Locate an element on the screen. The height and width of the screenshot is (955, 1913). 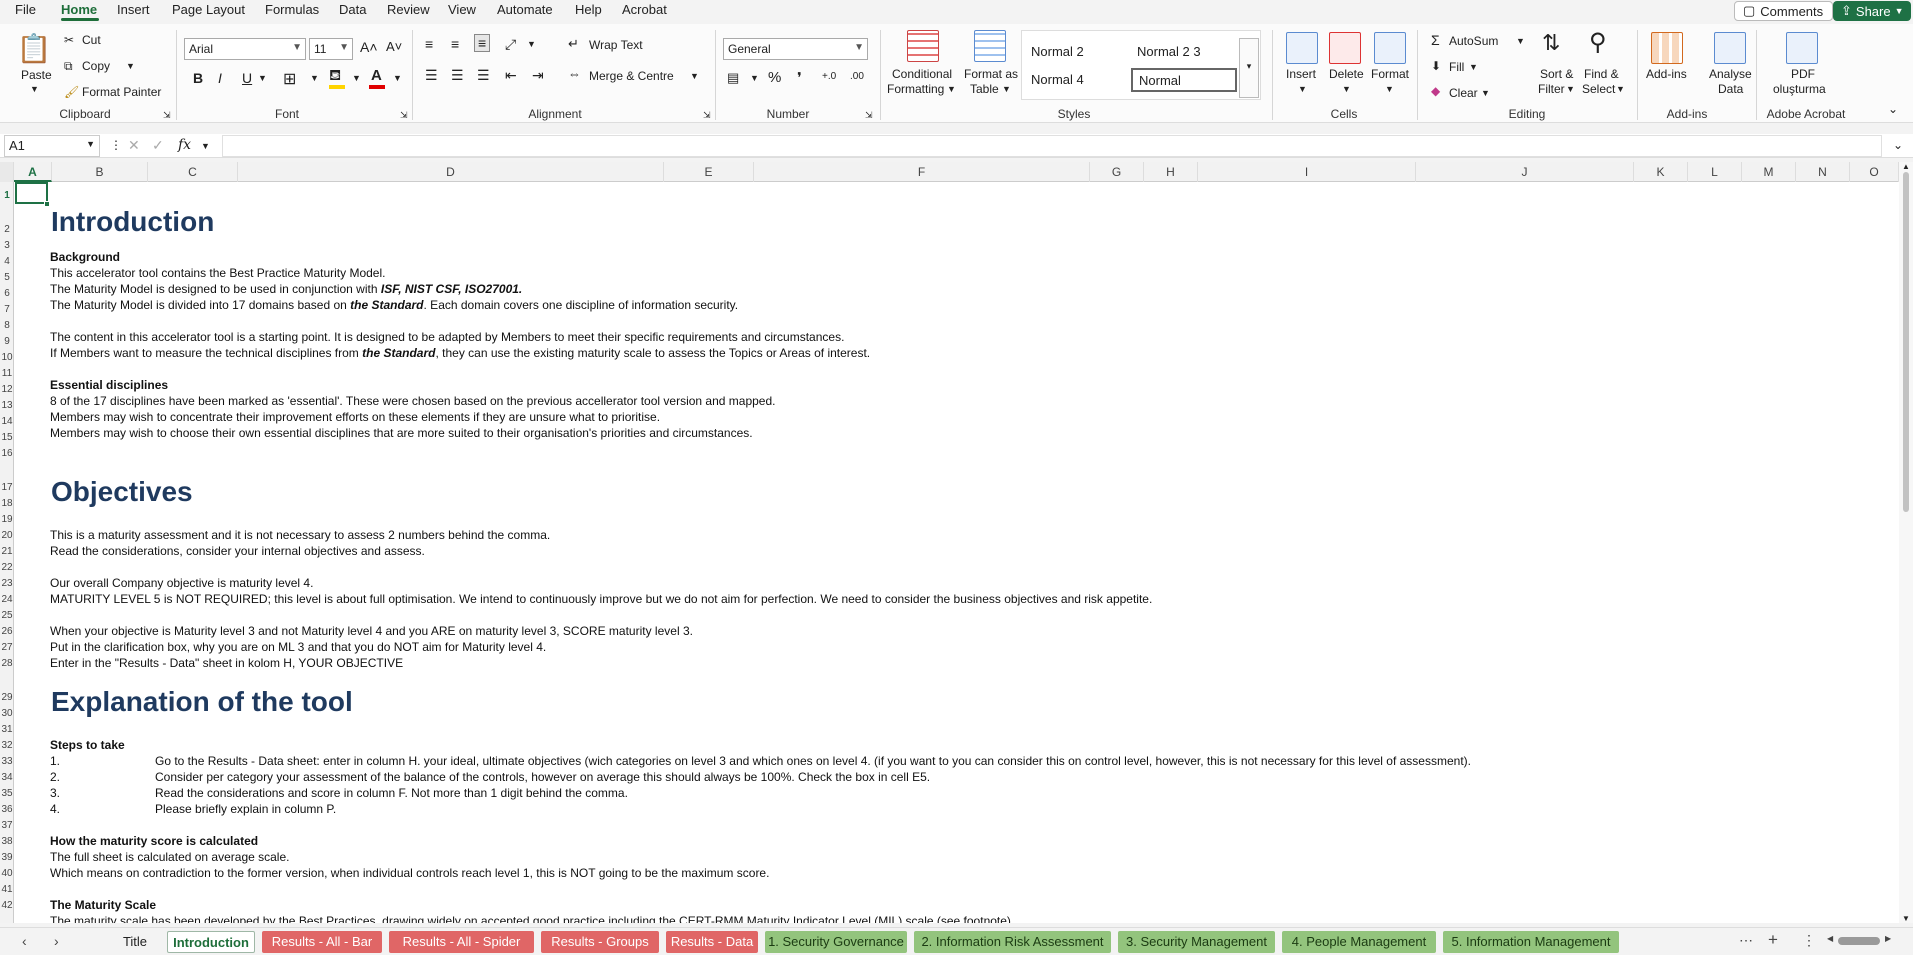
column-header-f: F is located at coordinates (922, 172).